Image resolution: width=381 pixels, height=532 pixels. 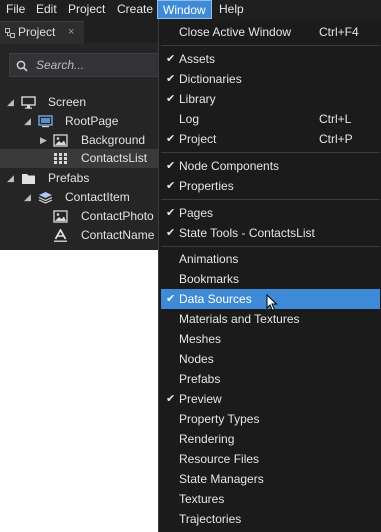 What do you see at coordinates (270, 119) in the screenshot?
I see `menu-item-log: Log Ctrl+L` at bounding box center [270, 119].